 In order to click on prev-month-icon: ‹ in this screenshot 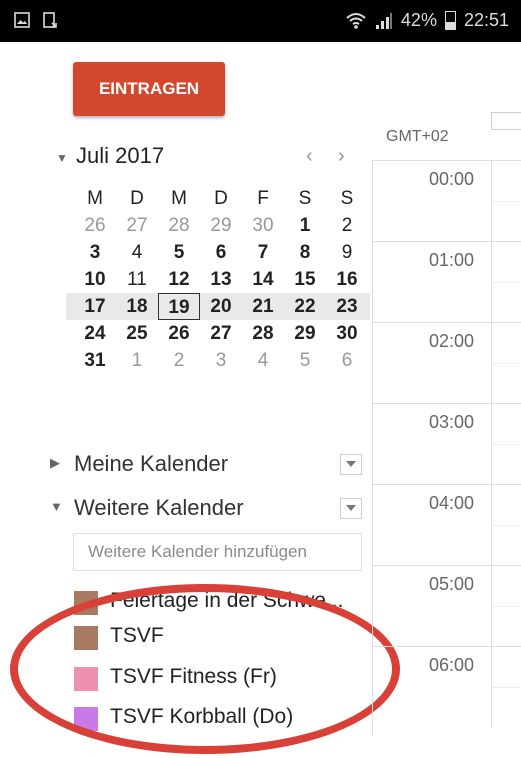, I will do `click(309, 156)`.